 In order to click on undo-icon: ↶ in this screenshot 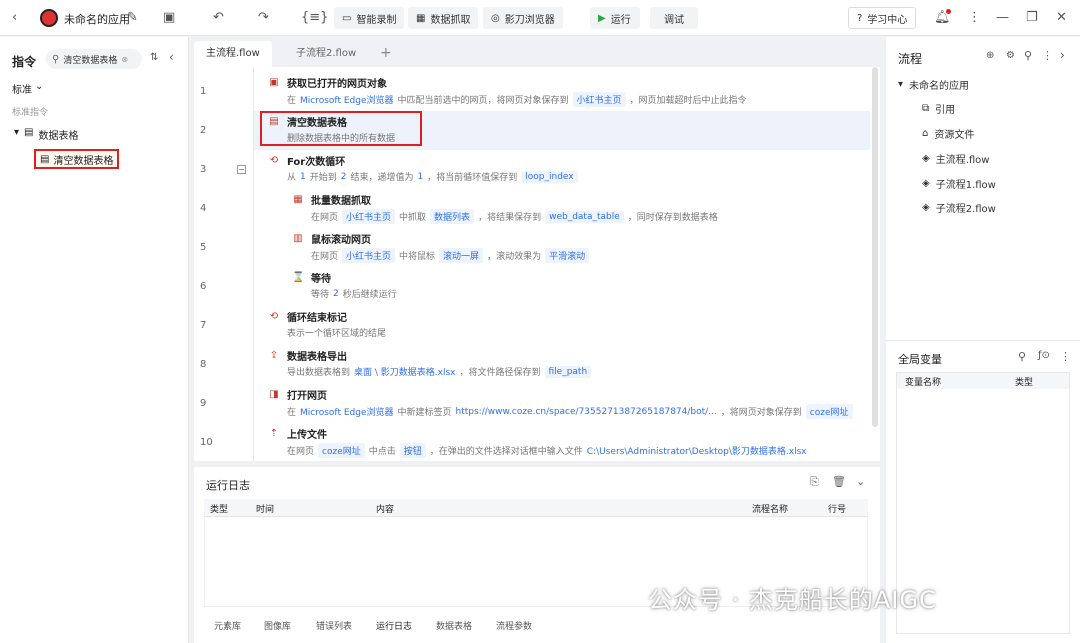, I will do `click(218, 18)`.